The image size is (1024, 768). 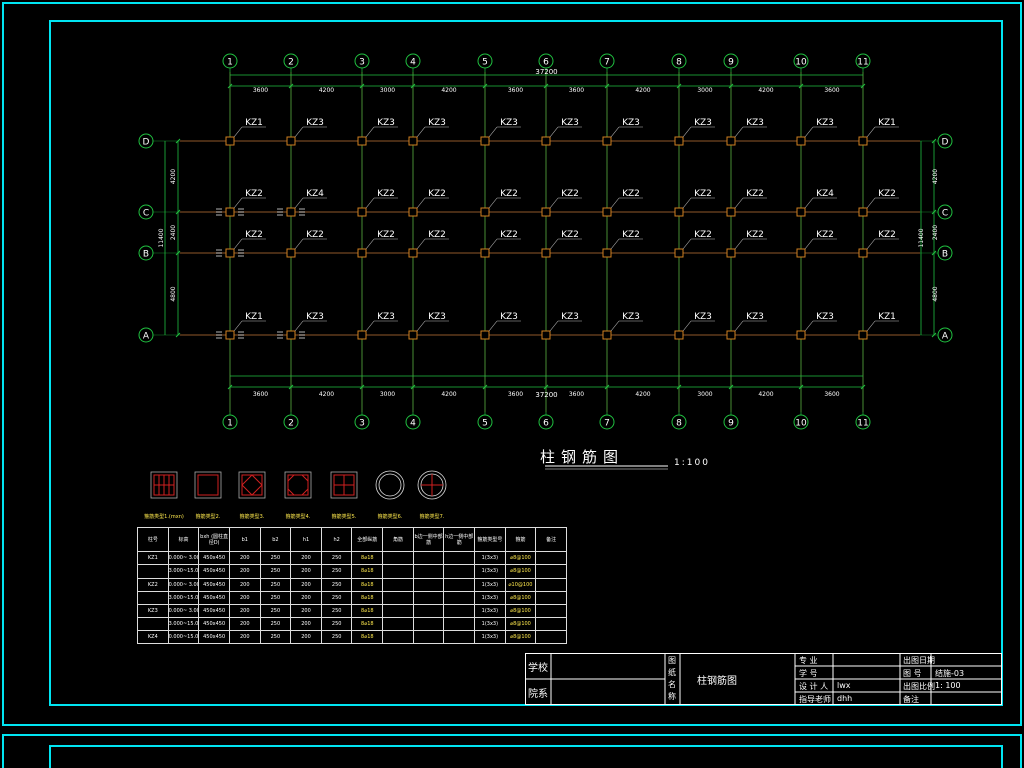 What do you see at coordinates (520, 539) in the screenshot?
I see `schedule-header-cell: 箍筋` at bounding box center [520, 539].